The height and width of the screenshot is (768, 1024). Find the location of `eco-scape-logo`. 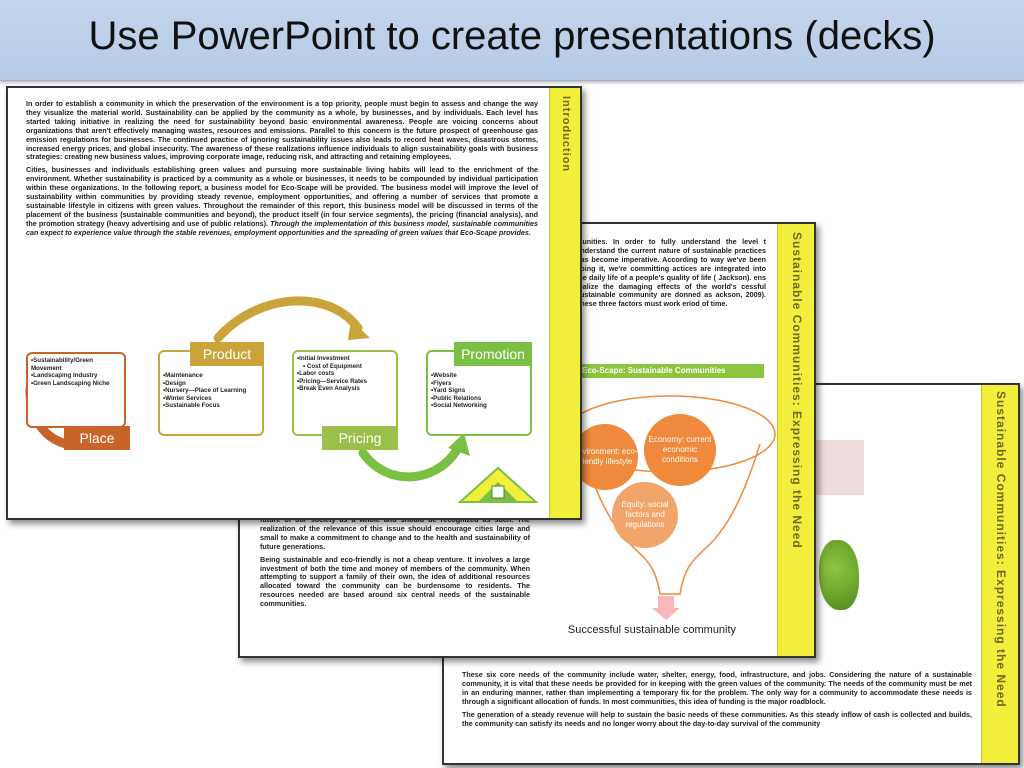

eco-scape-logo is located at coordinates (498, 484).